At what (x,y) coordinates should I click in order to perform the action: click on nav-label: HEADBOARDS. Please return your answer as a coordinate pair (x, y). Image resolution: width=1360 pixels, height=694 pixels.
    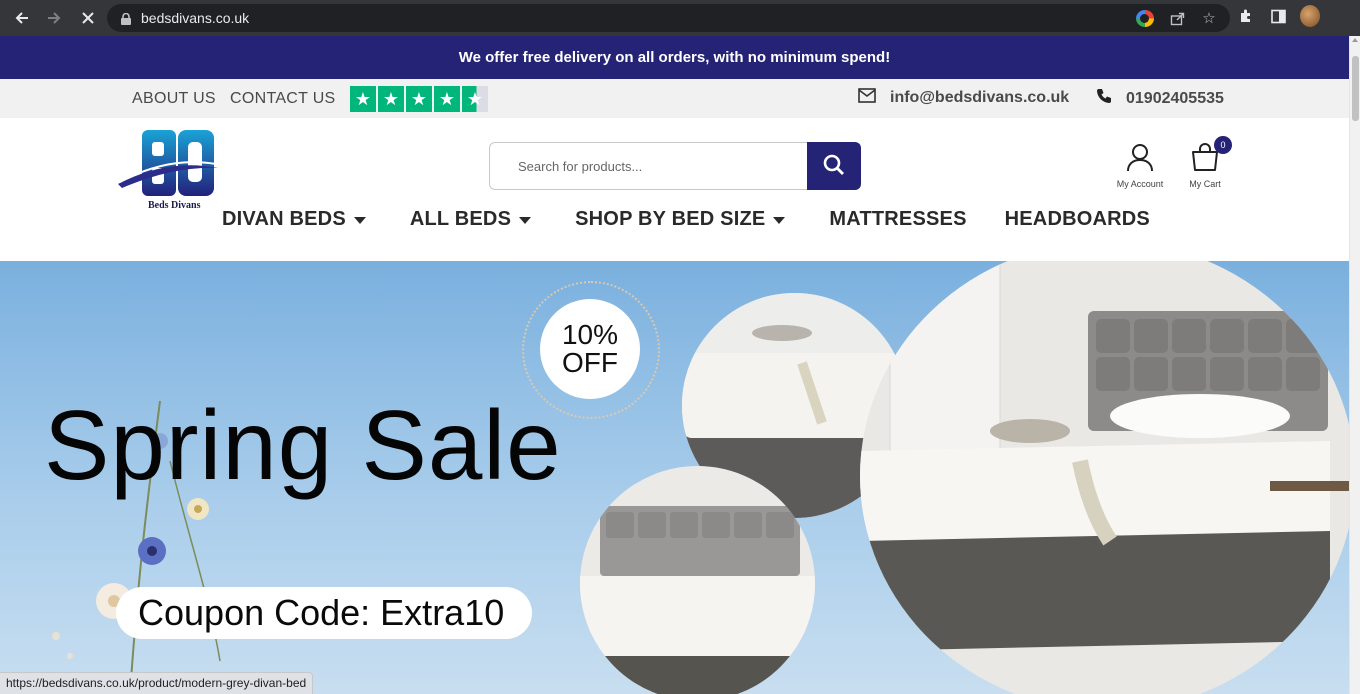
    Looking at the image, I should click on (1077, 218).